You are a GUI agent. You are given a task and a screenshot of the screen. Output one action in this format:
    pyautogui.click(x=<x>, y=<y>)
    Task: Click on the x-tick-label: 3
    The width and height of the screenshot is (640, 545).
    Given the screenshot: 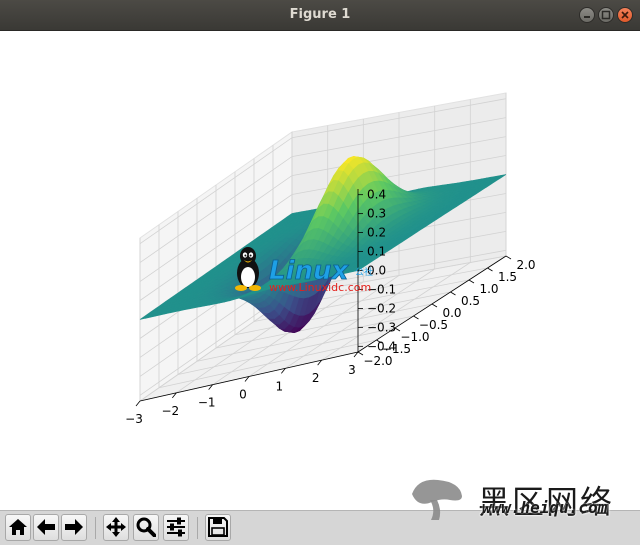 What is the action you would take?
    pyautogui.click(x=352, y=370)
    